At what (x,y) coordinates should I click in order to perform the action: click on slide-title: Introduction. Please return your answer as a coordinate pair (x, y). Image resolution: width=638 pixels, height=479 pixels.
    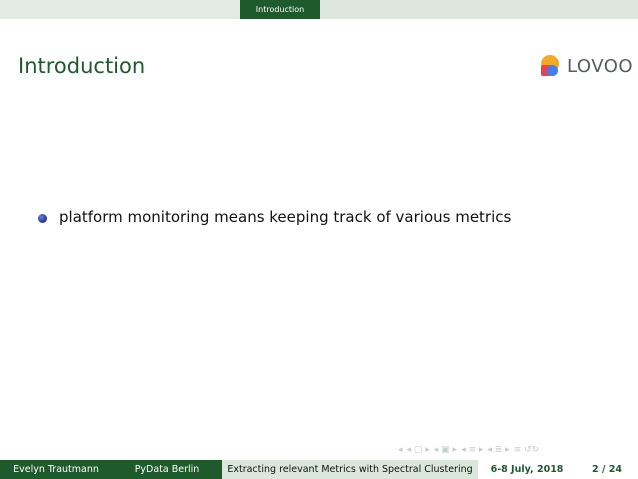
    Looking at the image, I should click on (82, 66).